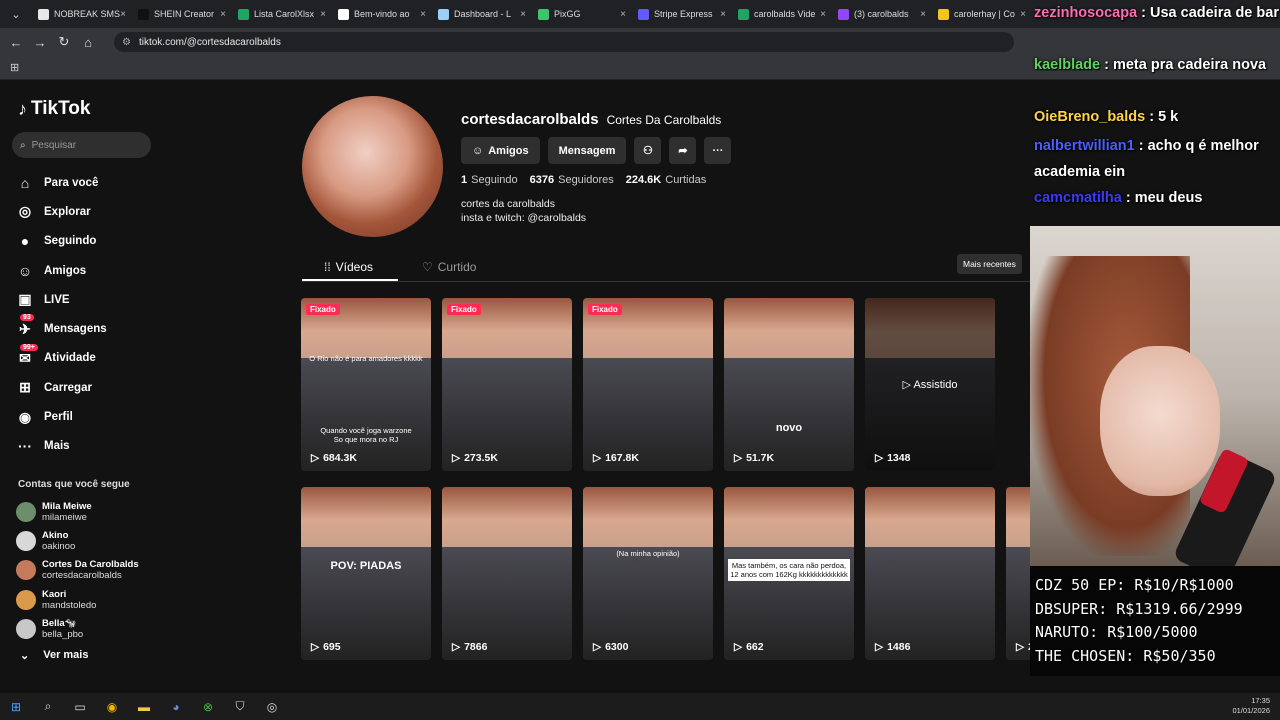  Describe the element at coordinates (61, 416) in the screenshot. I see `sidebar-item-8: ◉ Perfil` at that location.